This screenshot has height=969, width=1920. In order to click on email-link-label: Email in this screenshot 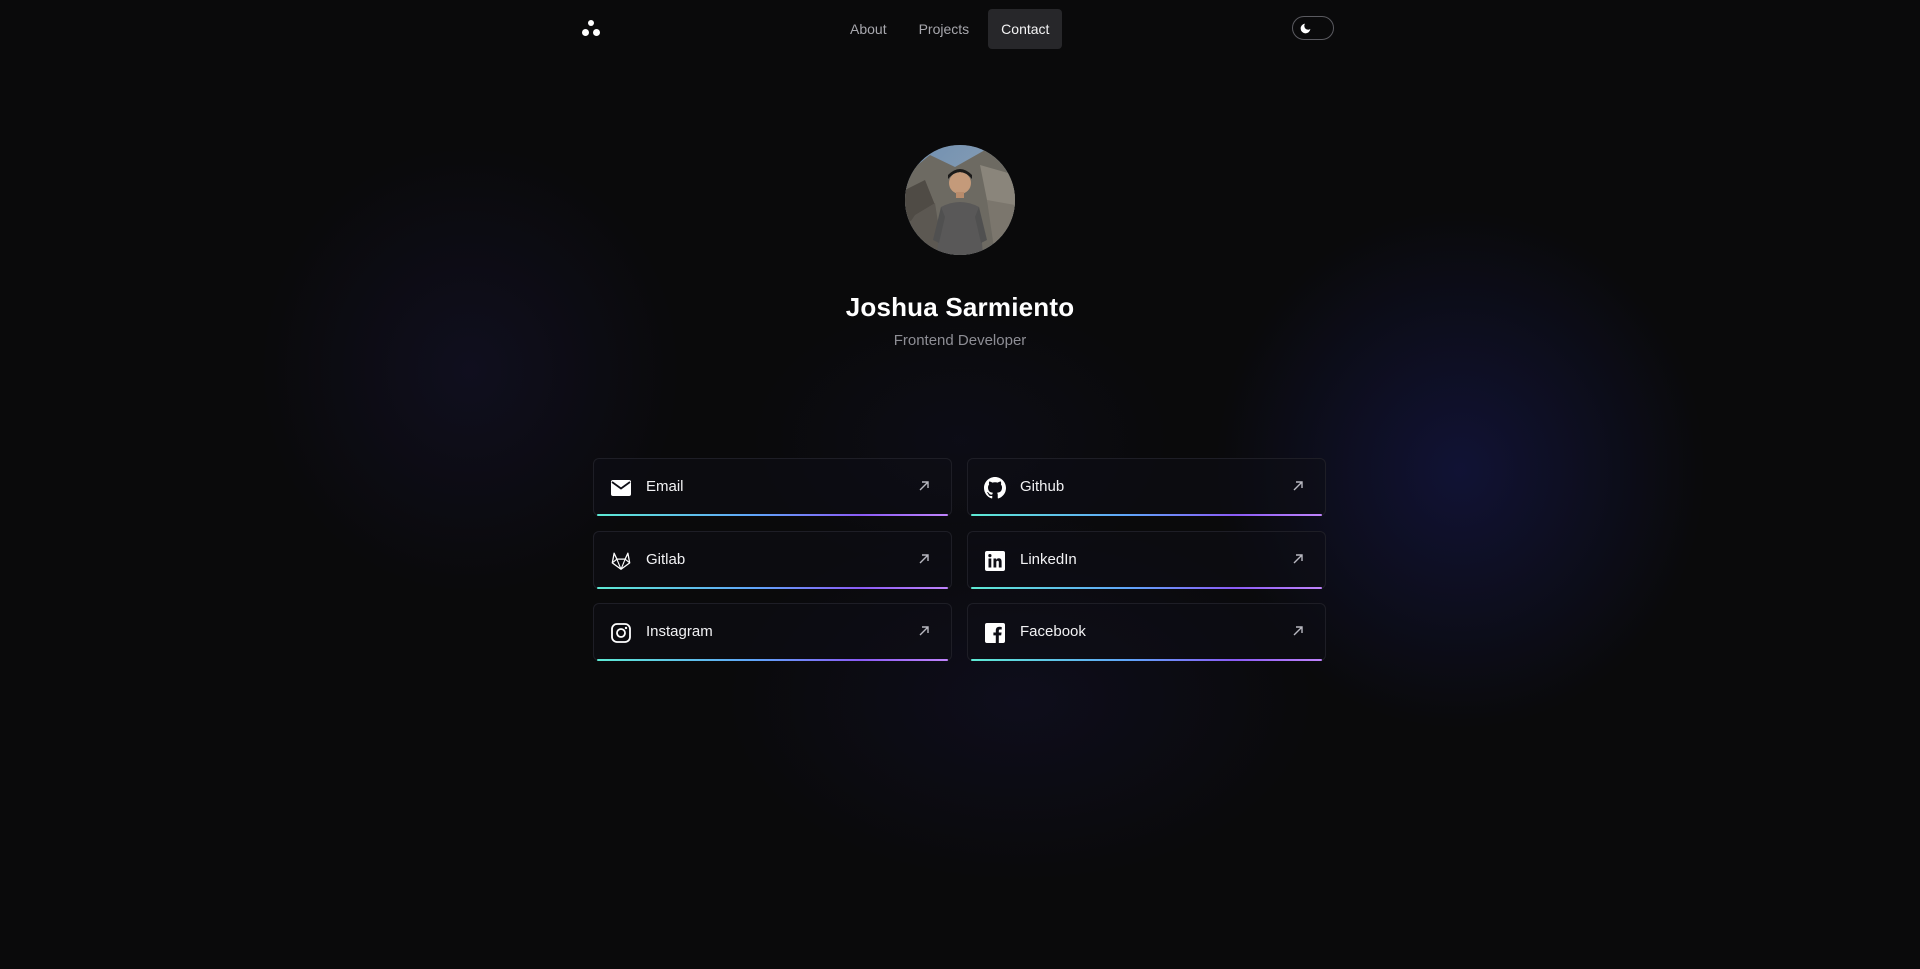, I will do `click(665, 486)`.